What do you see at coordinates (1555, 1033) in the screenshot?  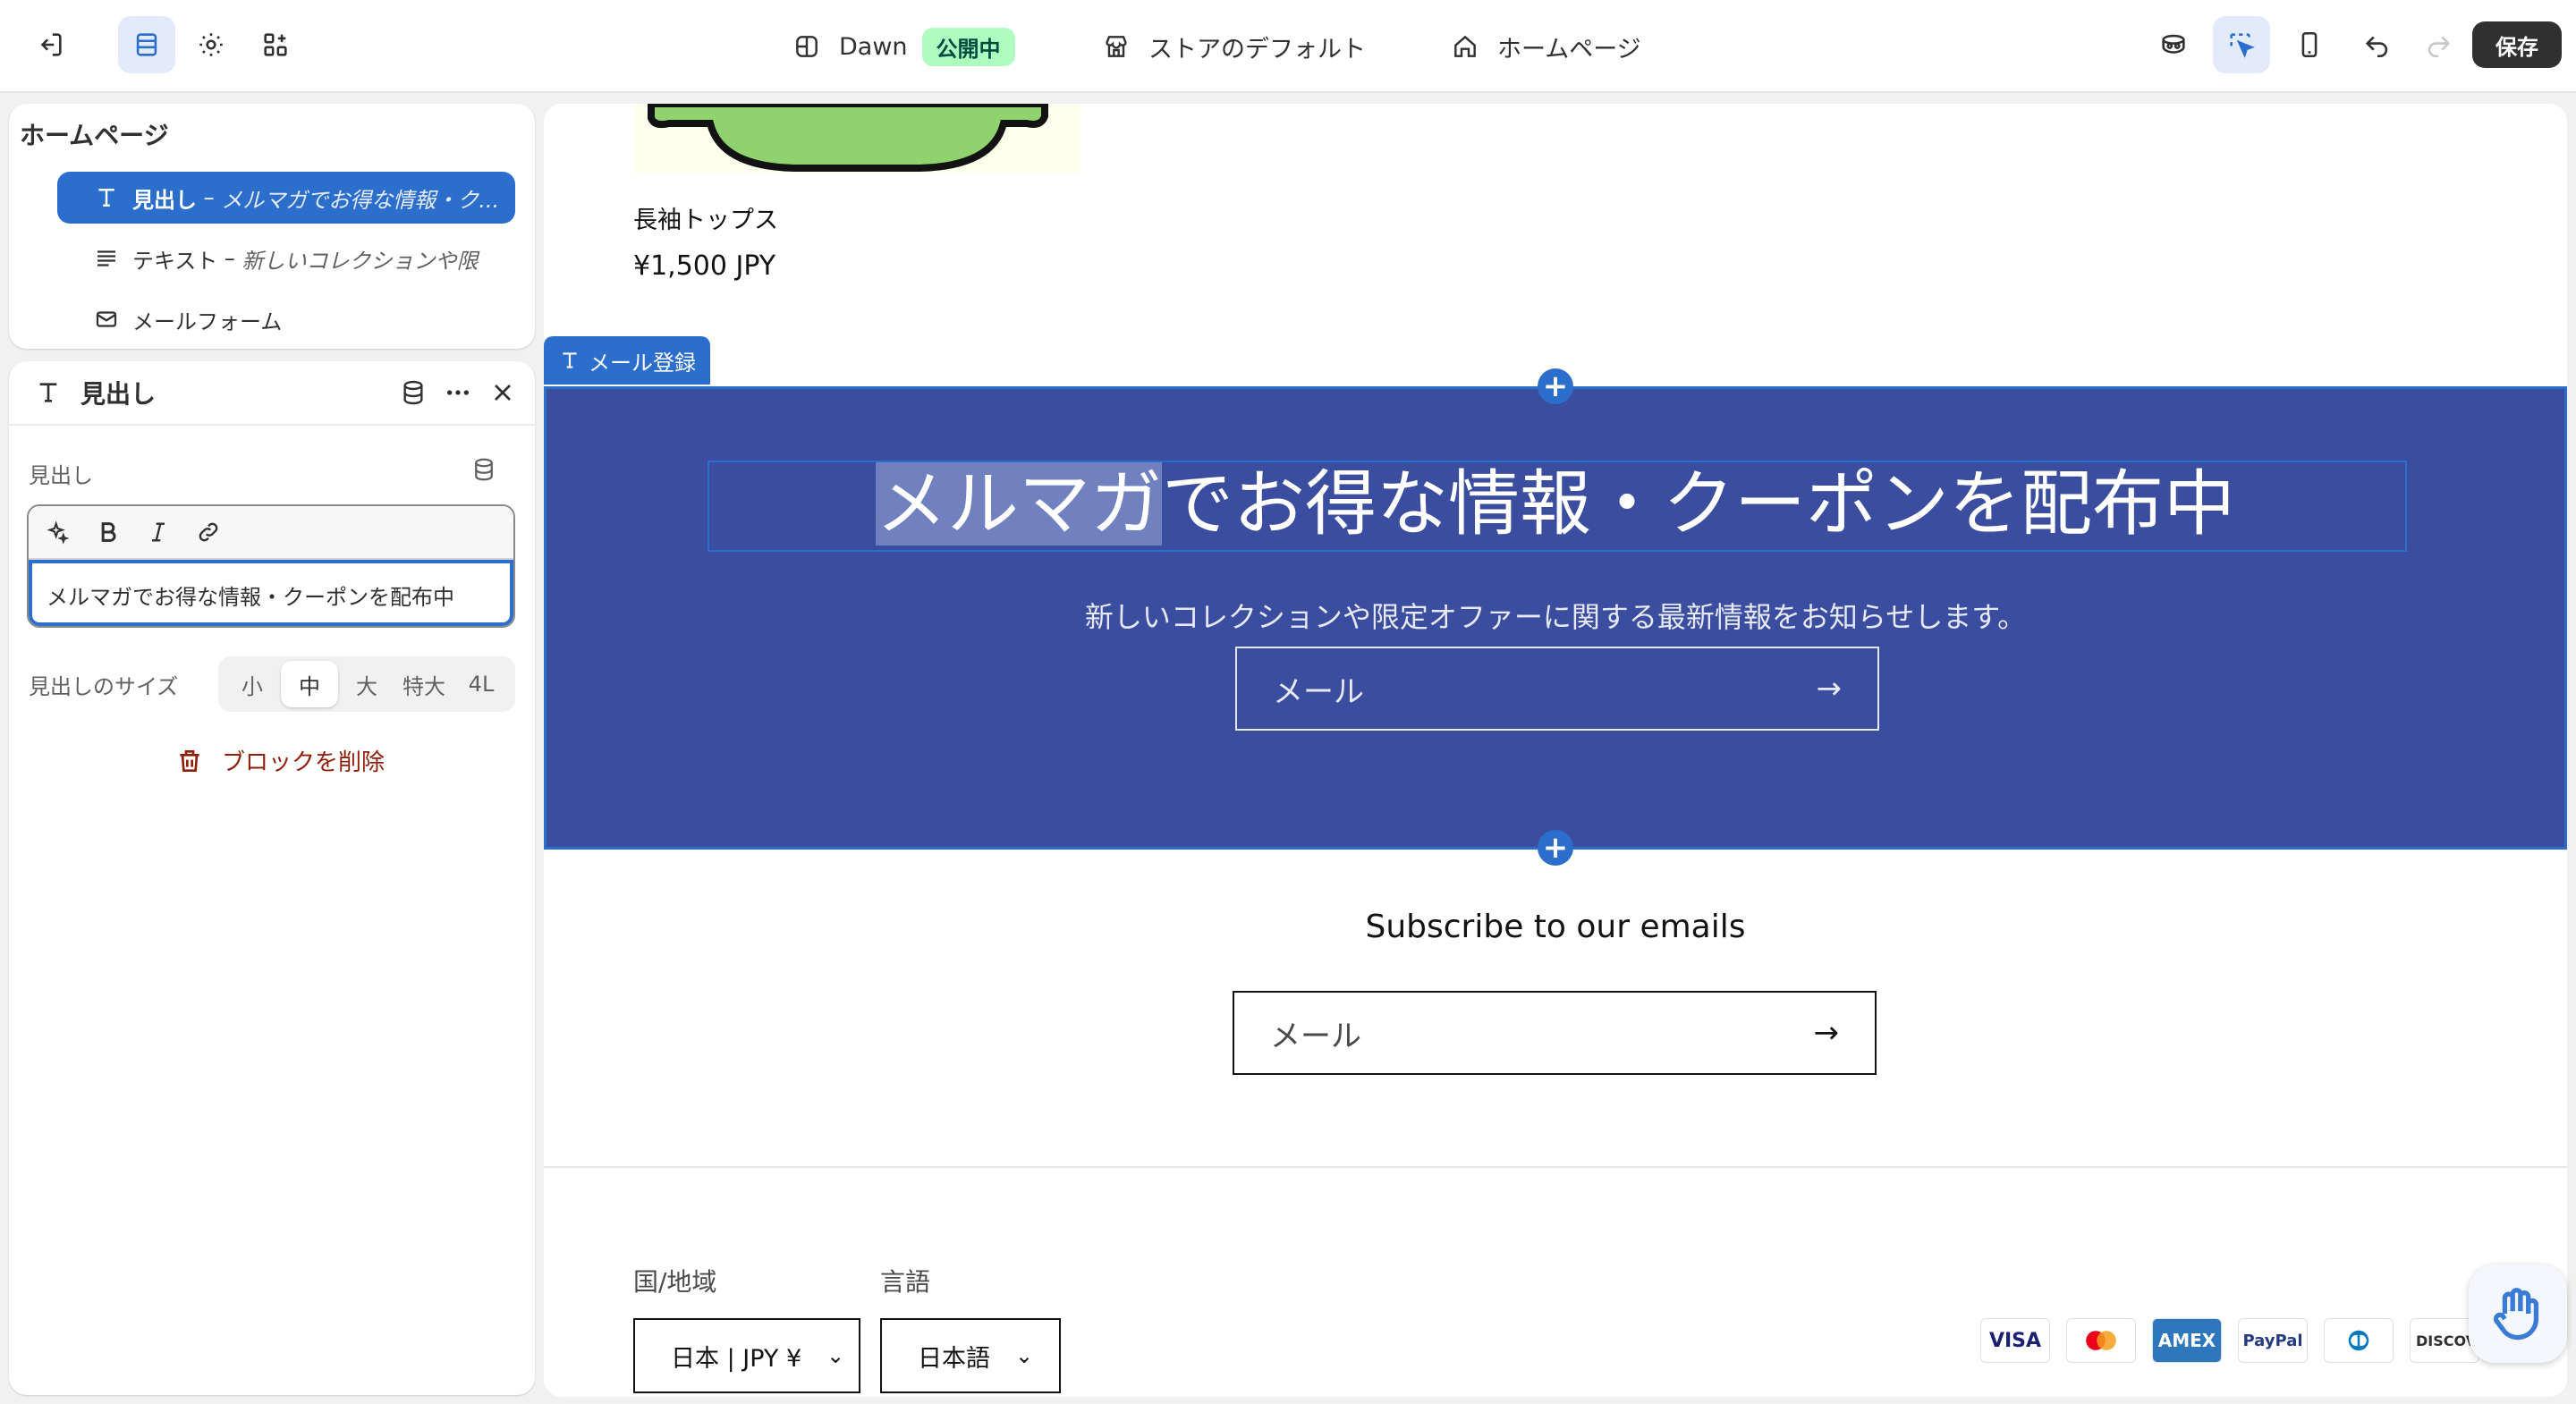 I see `subscribe-email-field: メール →` at bounding box center [1555, 1033].